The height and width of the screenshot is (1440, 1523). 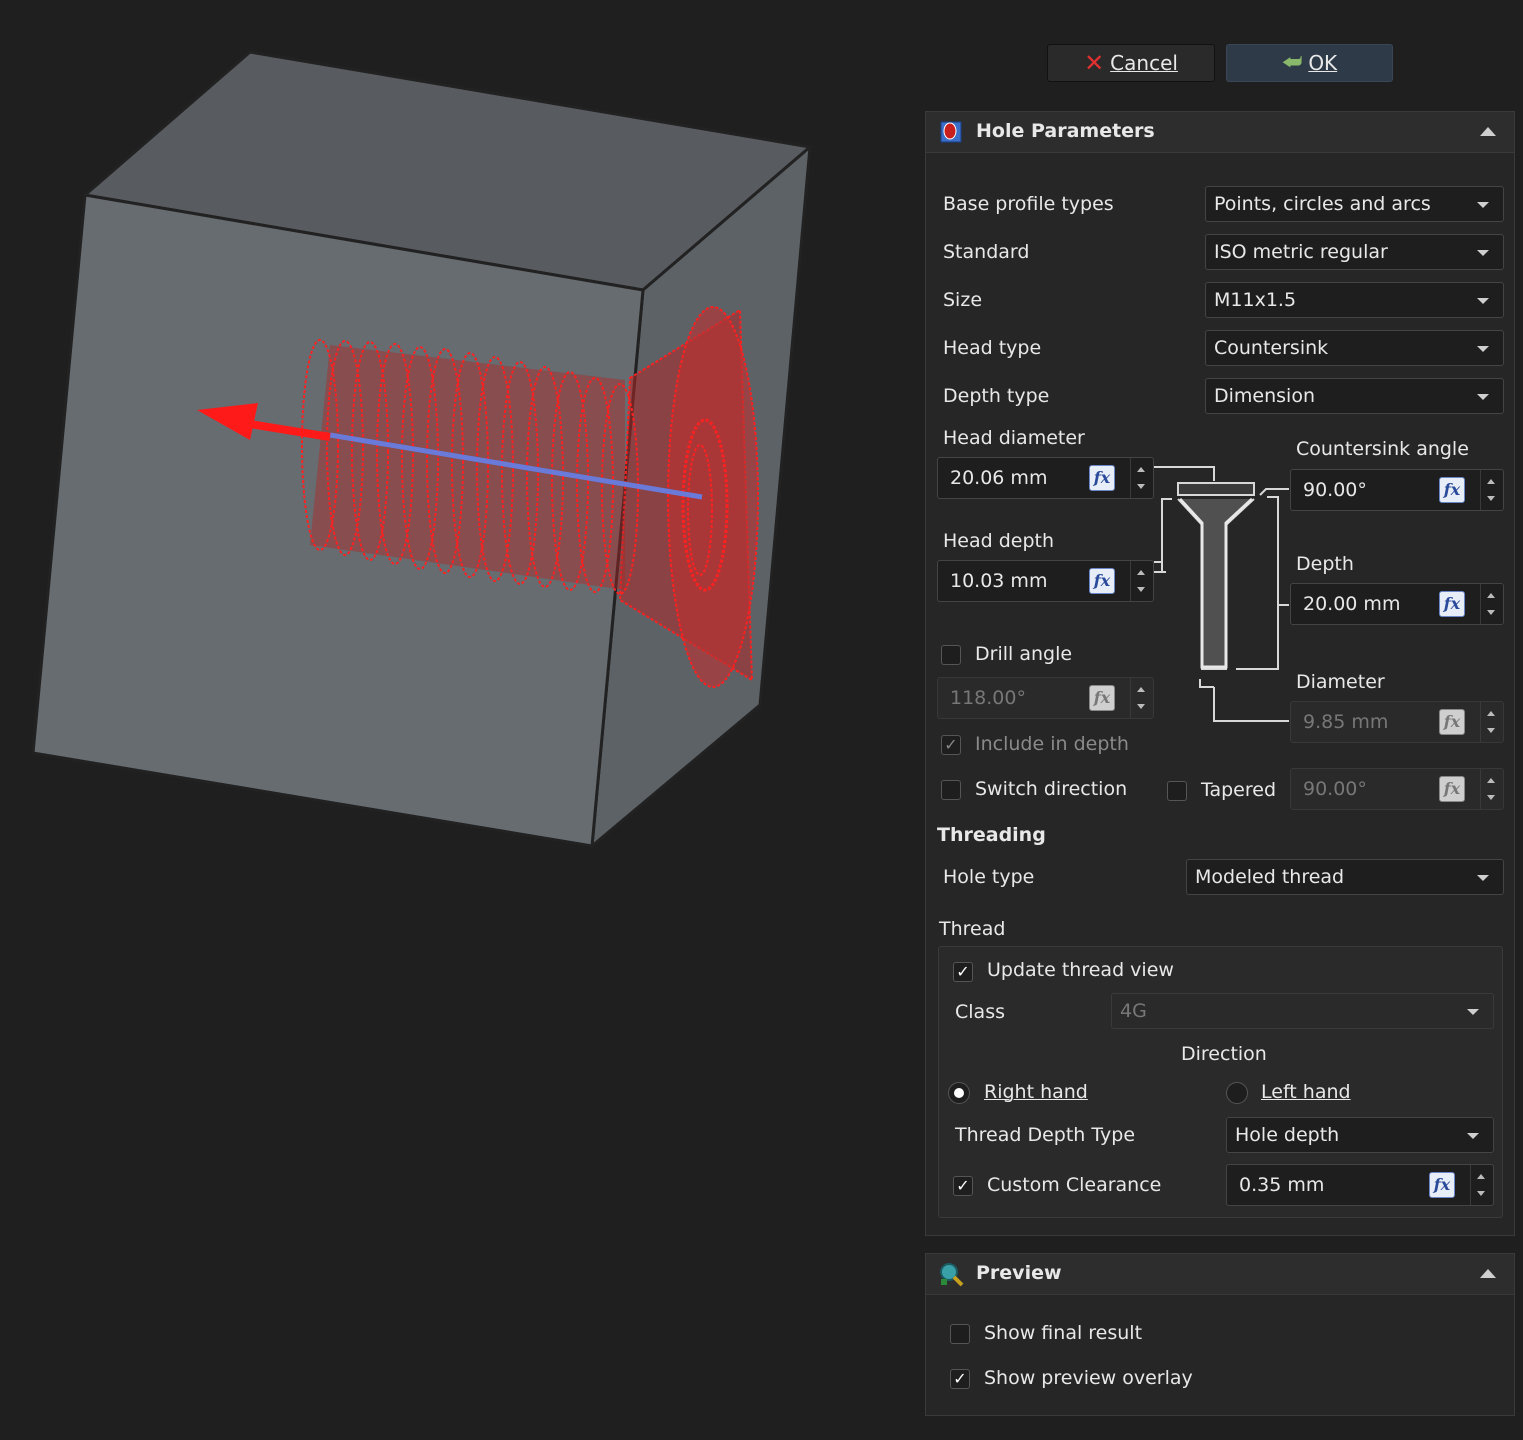 What do you see at coordinates (1088, 1378) in the screenshot?
I see `show-preview-overlay-label: Show preview overlay` at bounding box center [1088, 1378].